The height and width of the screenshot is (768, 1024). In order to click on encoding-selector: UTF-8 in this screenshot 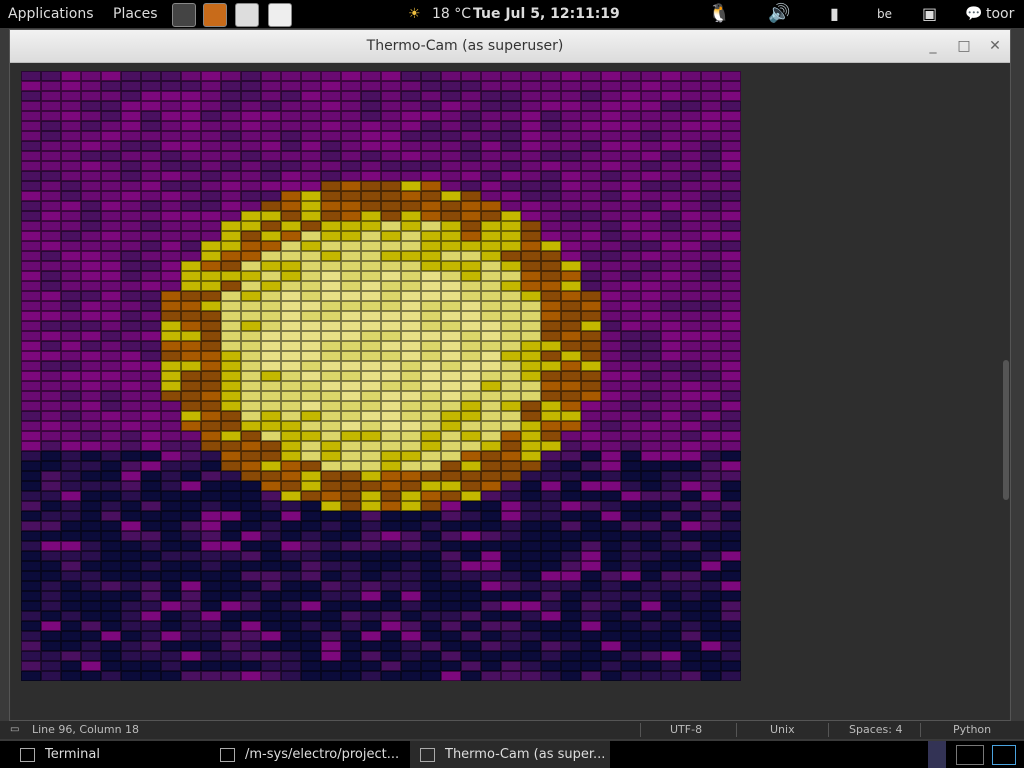, I will do `click(686, 730)`.